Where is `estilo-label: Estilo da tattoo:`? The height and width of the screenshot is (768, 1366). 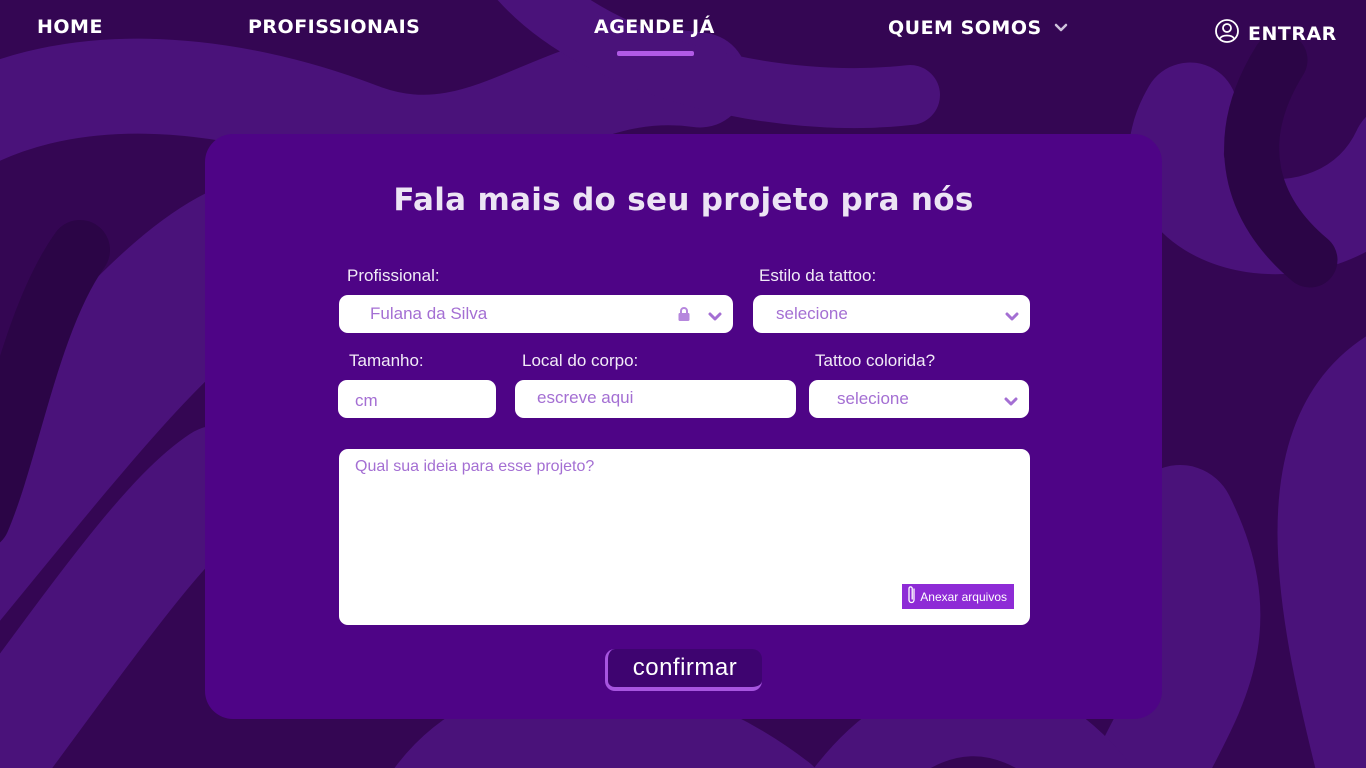
estilo-label: Estilo da tattoo: is located at coordinates (818, 275).